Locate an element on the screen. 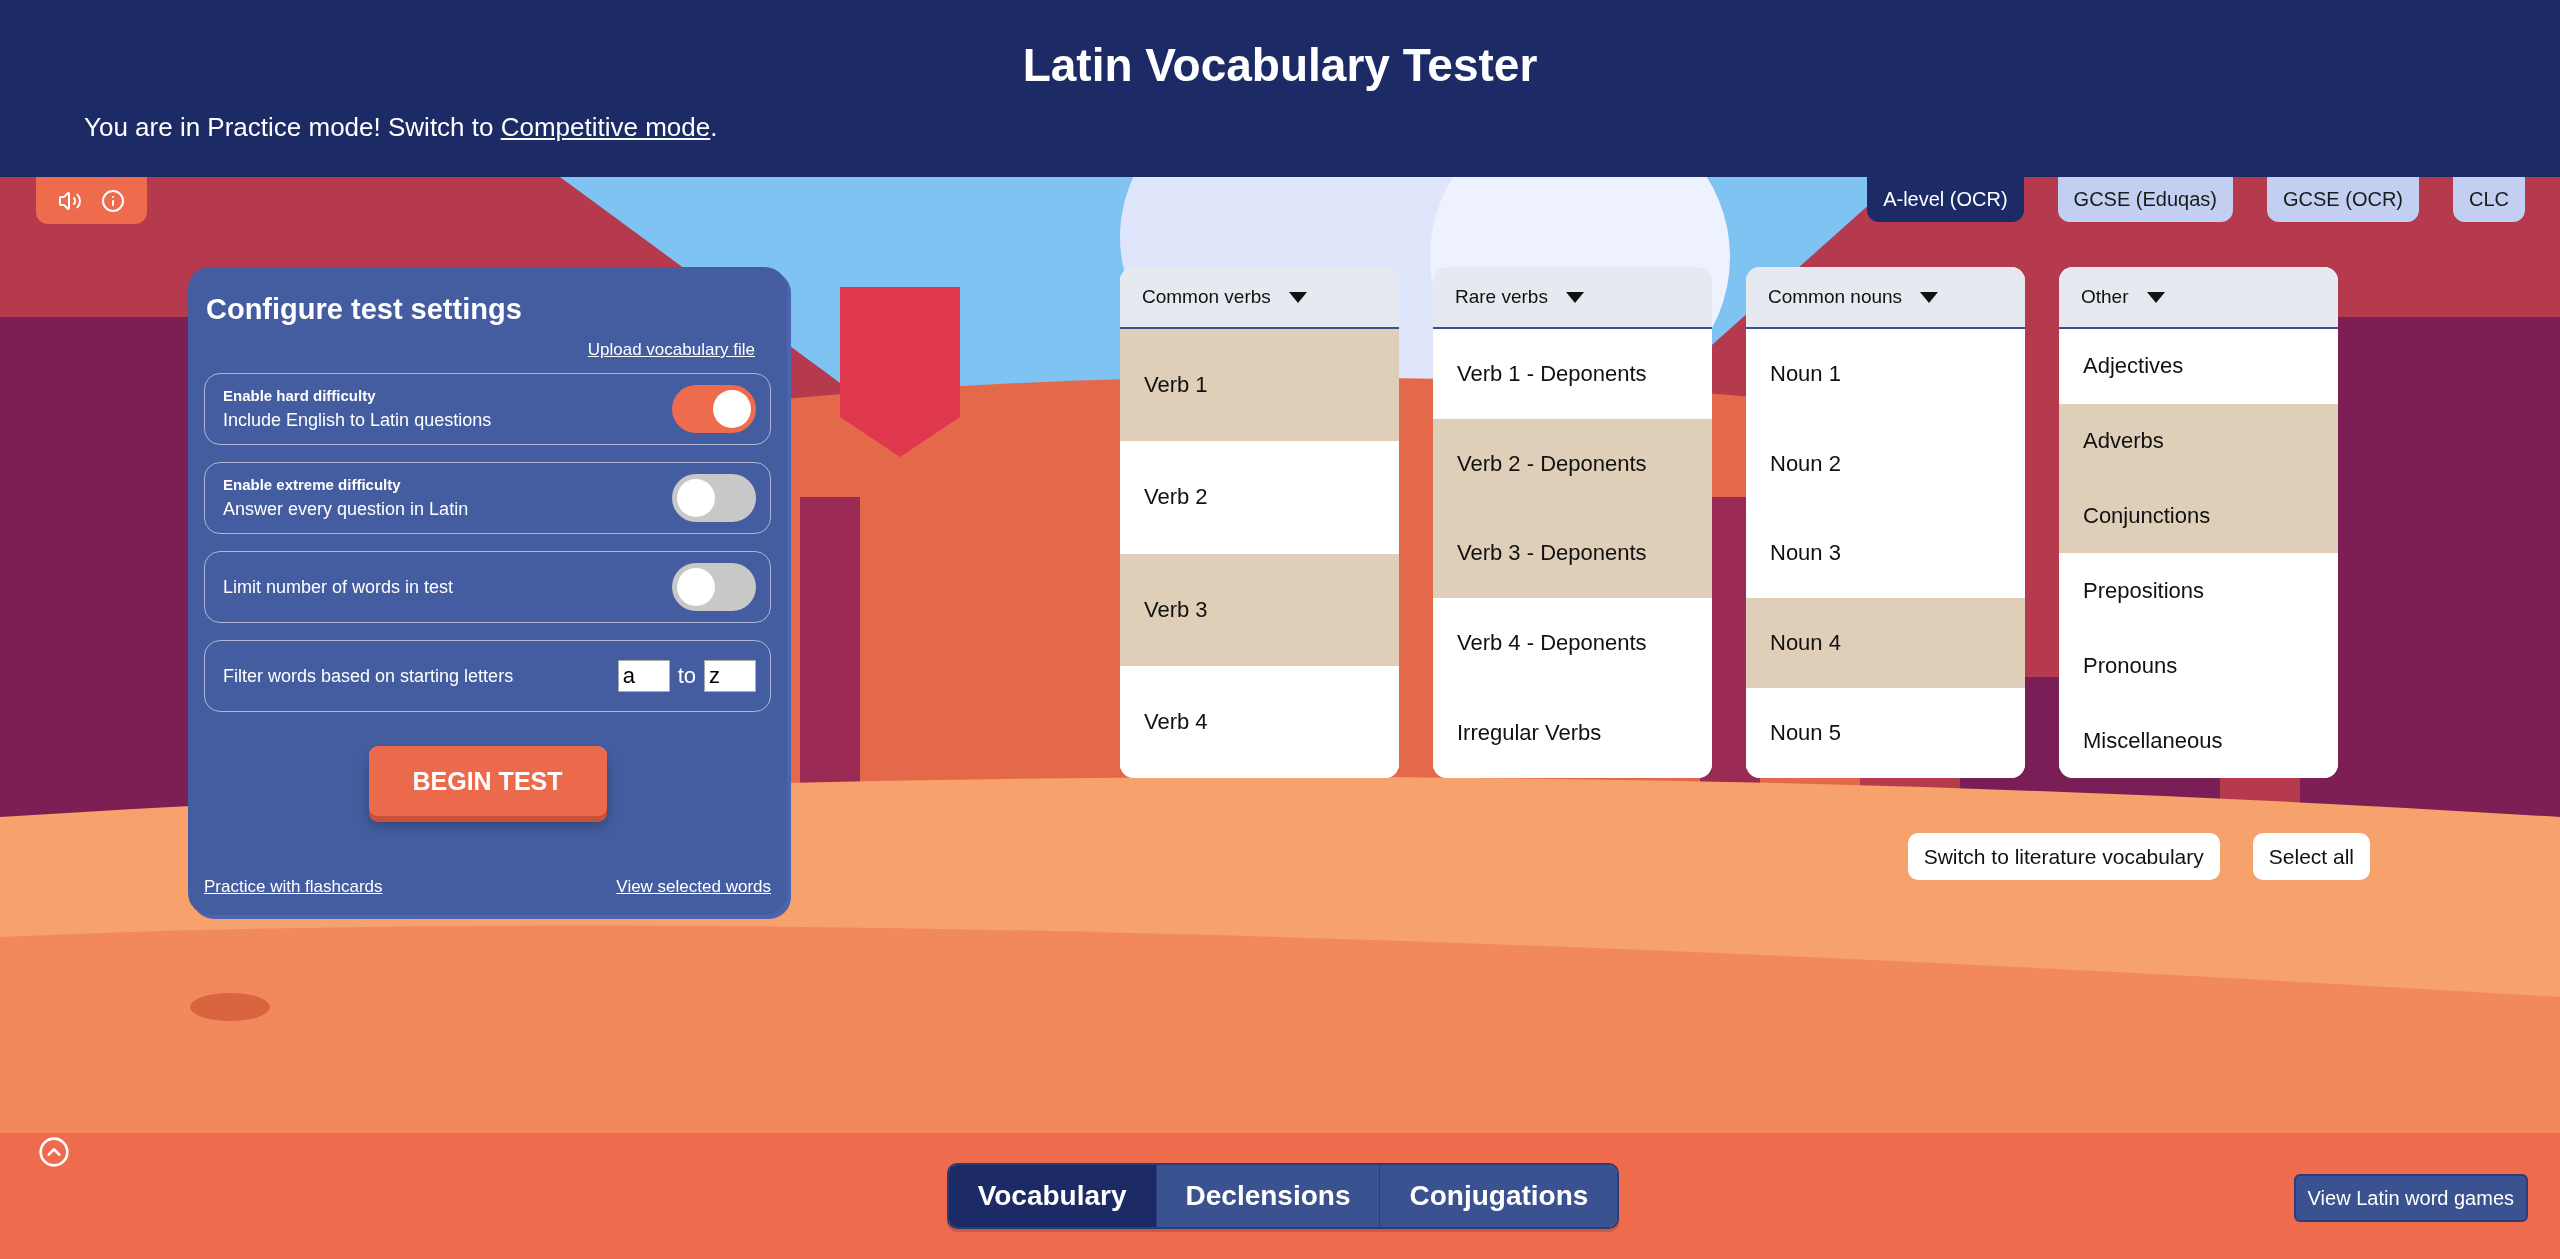 This screenshot has height=1259, width=2560. option-label: Limit number of words in test is located at coordinates (338, 587).